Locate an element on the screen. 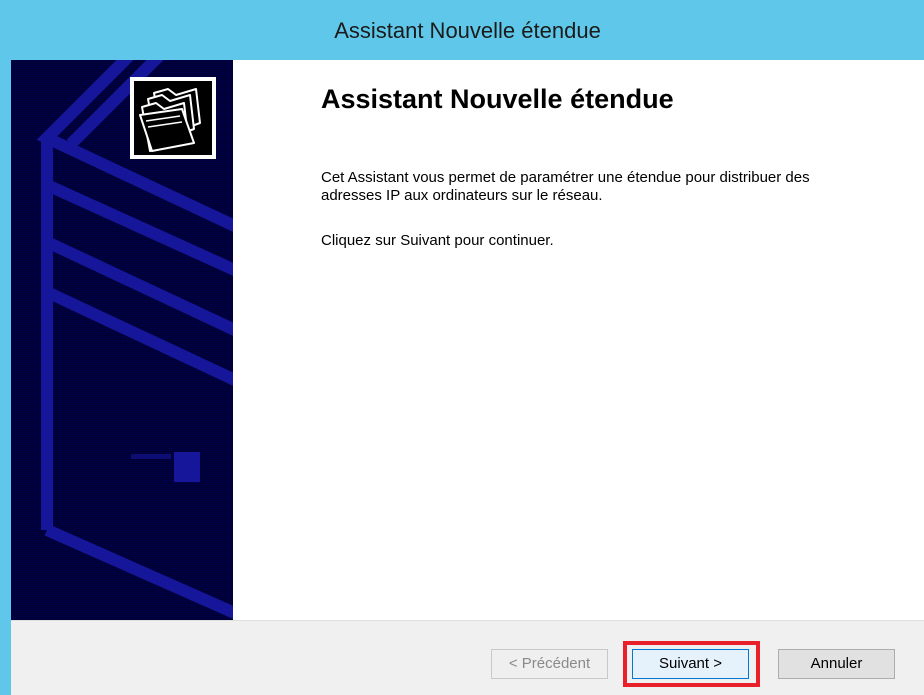  button-bar: < Précédent Suivant > Annuler is located at coordinates (467, 657).